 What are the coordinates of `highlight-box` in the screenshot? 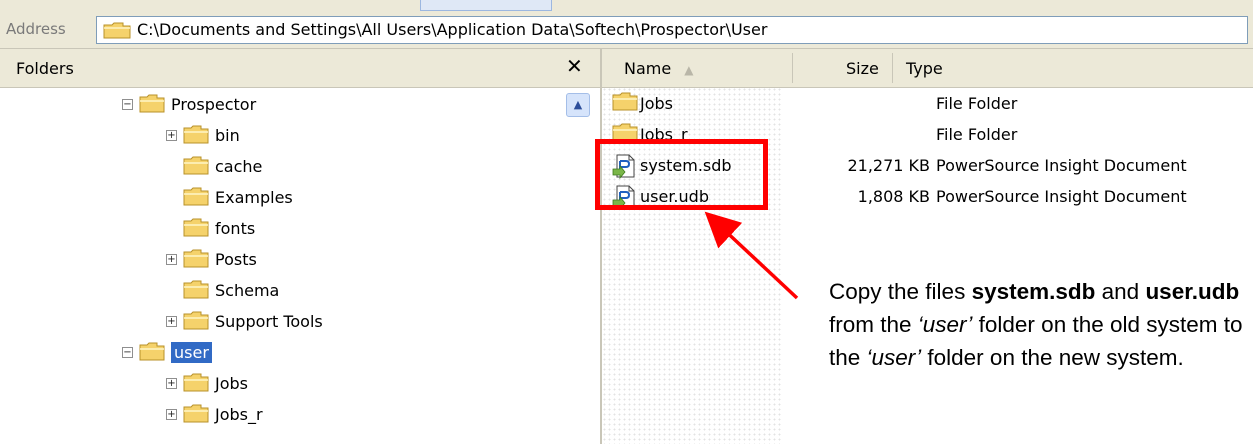 It's located at (681, 174).